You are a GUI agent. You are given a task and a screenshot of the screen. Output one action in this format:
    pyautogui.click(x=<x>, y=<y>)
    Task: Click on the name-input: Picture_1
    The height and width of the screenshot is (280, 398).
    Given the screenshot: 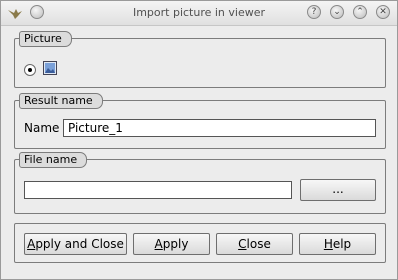 What is the action you would take?
    pyautogui.click(x=219, y=128)
    